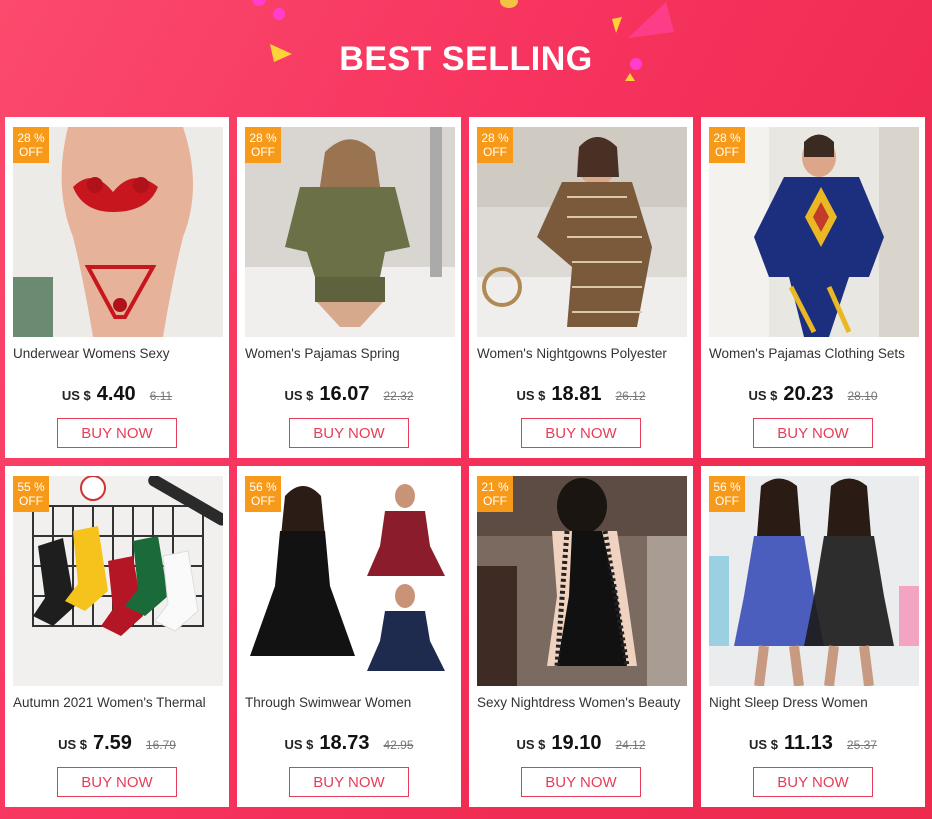  I want to click on product-name: Women's Pajamas Spring, so click(351, 353).